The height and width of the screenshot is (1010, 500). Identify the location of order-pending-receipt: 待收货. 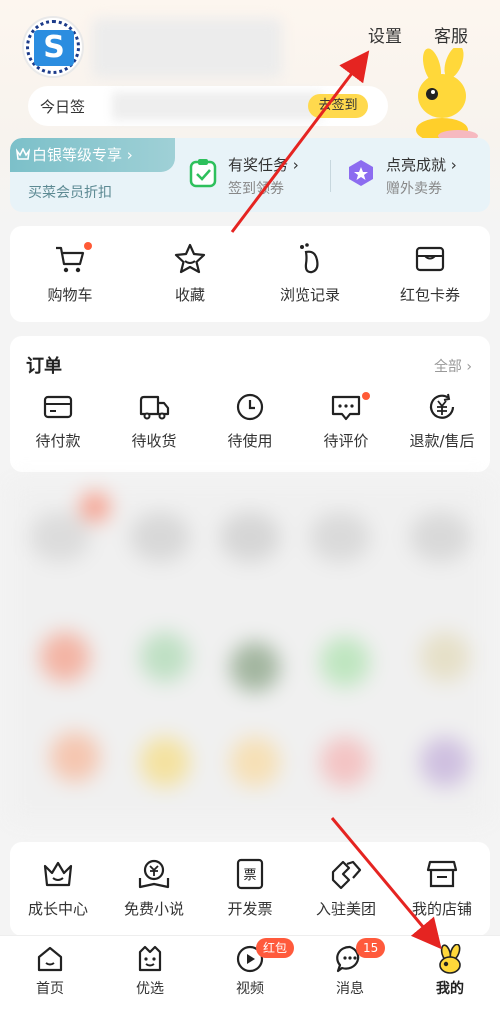
(154, 421).